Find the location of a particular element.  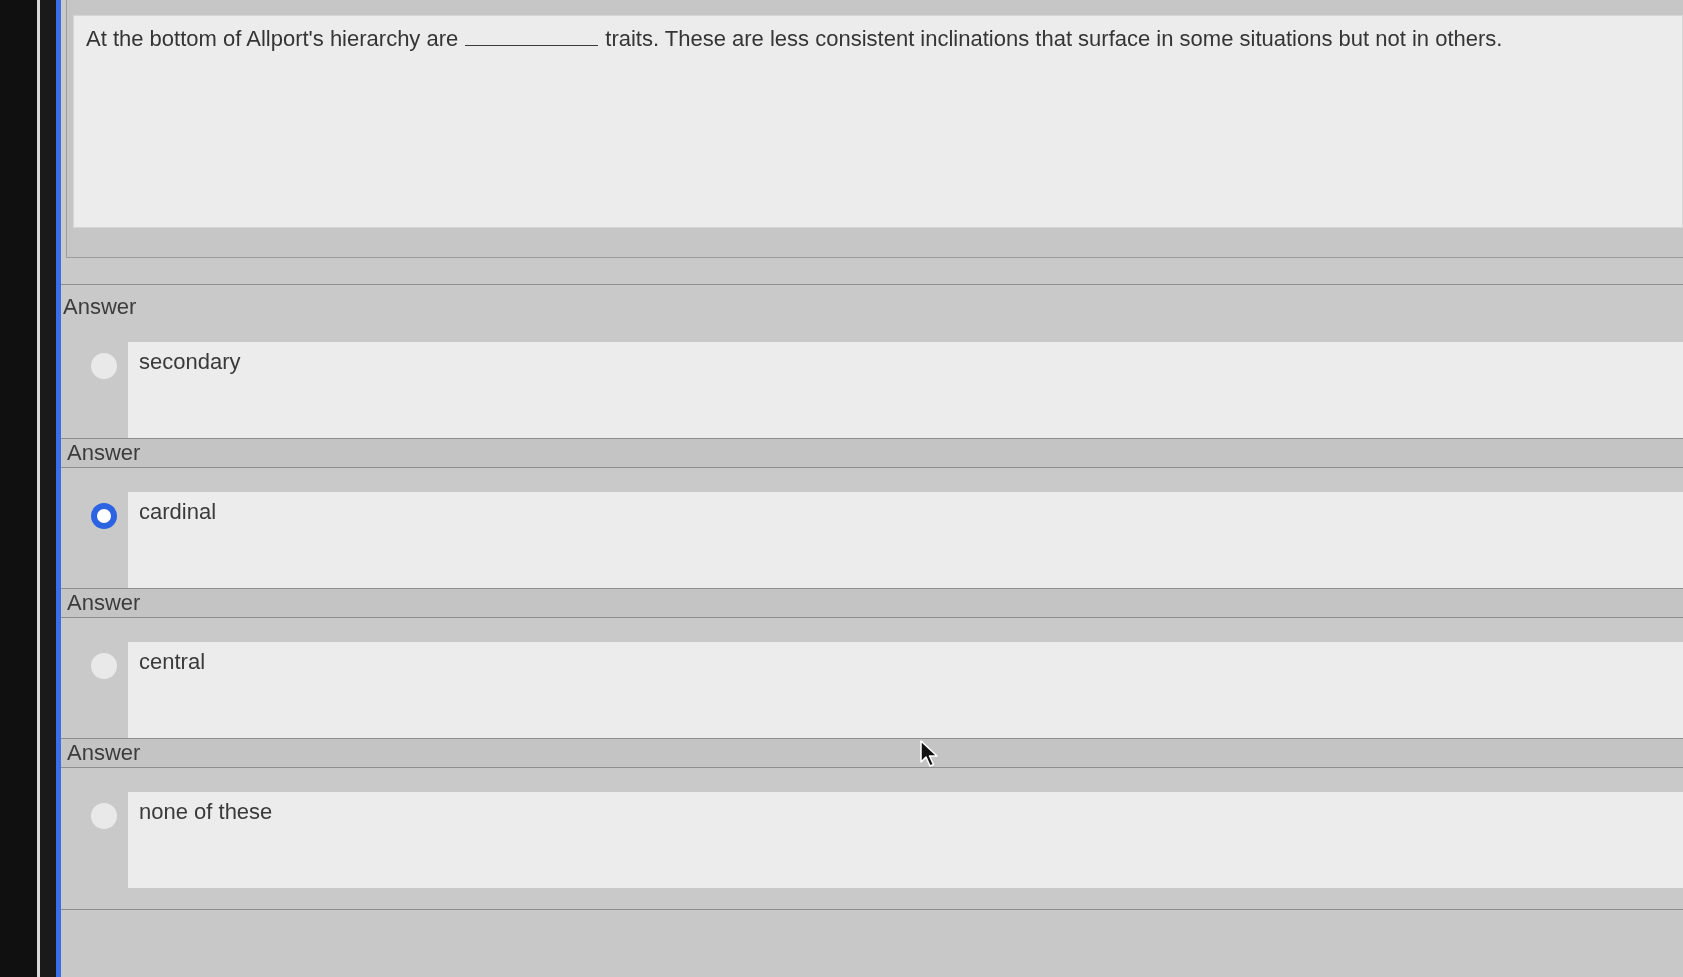

answer-choice: none of these is located at coordinates (905, 840).